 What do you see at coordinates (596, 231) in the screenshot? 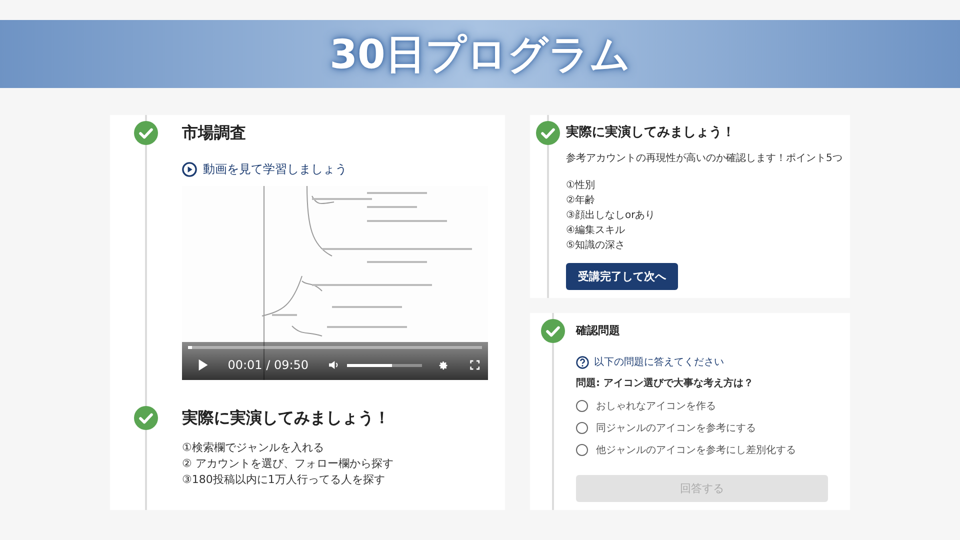
I see `point-text: ④編集スキル` at bounding box center [596, 231].